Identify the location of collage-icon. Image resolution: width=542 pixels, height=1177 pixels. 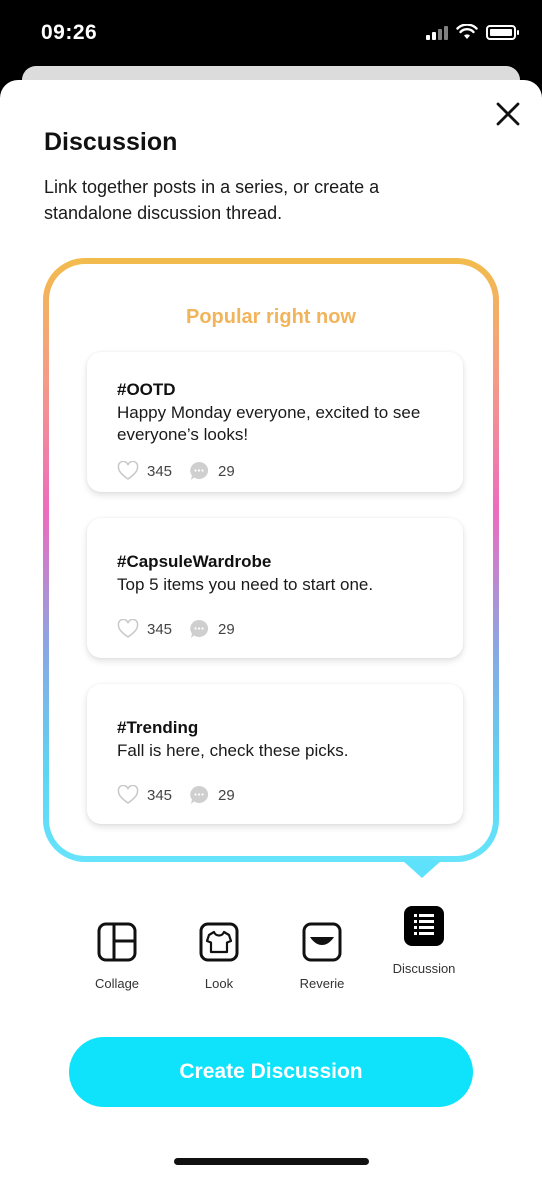
(117, 942).